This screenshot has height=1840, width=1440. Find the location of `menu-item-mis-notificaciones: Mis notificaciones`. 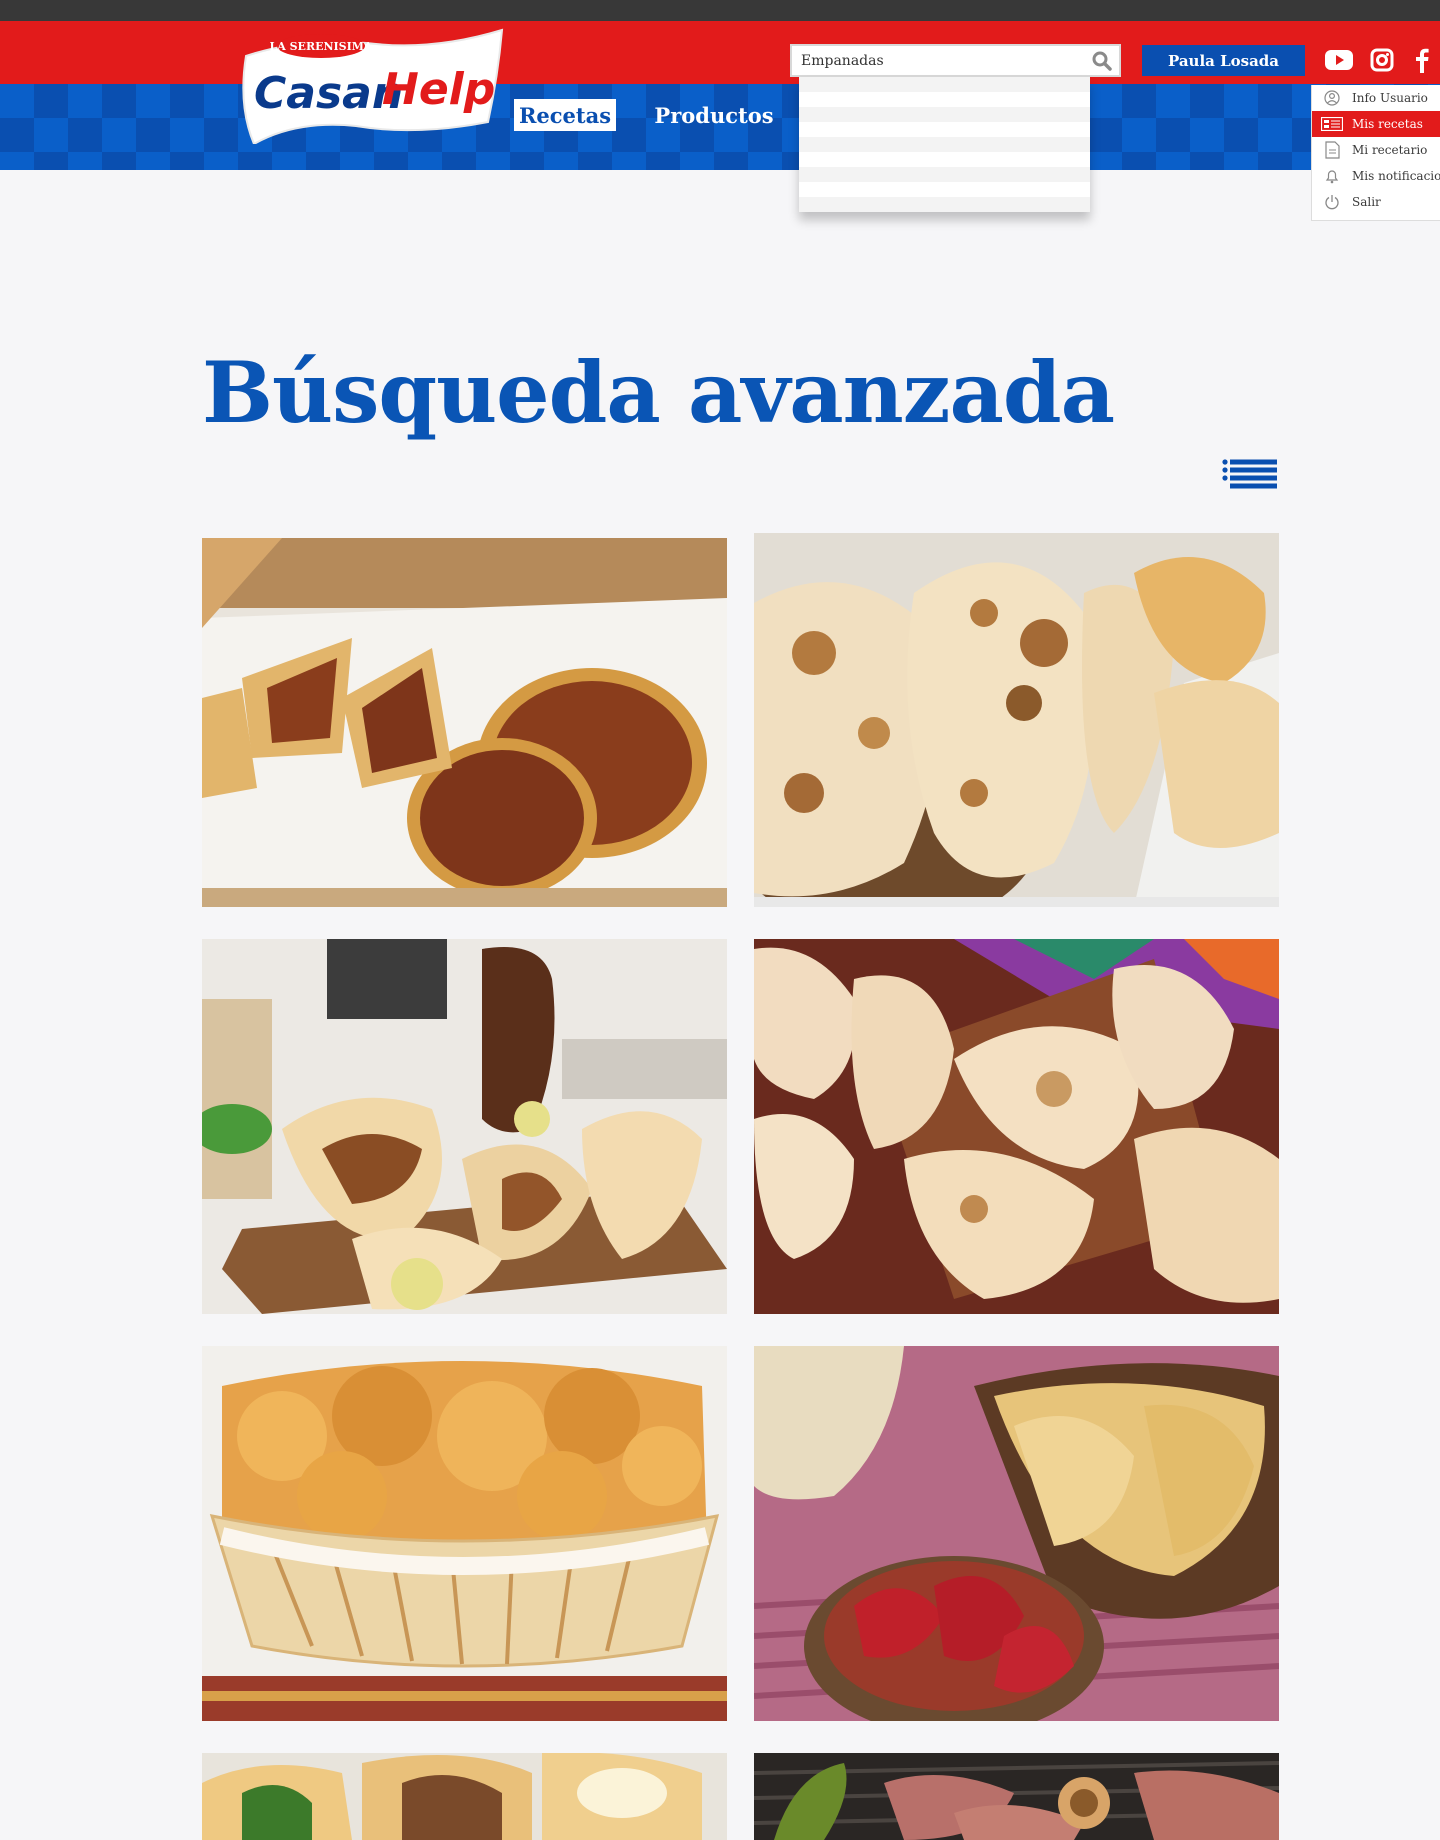

menu-item-mis-notificaciones: Mis notificaciones is located at coordinates (1376, 176).